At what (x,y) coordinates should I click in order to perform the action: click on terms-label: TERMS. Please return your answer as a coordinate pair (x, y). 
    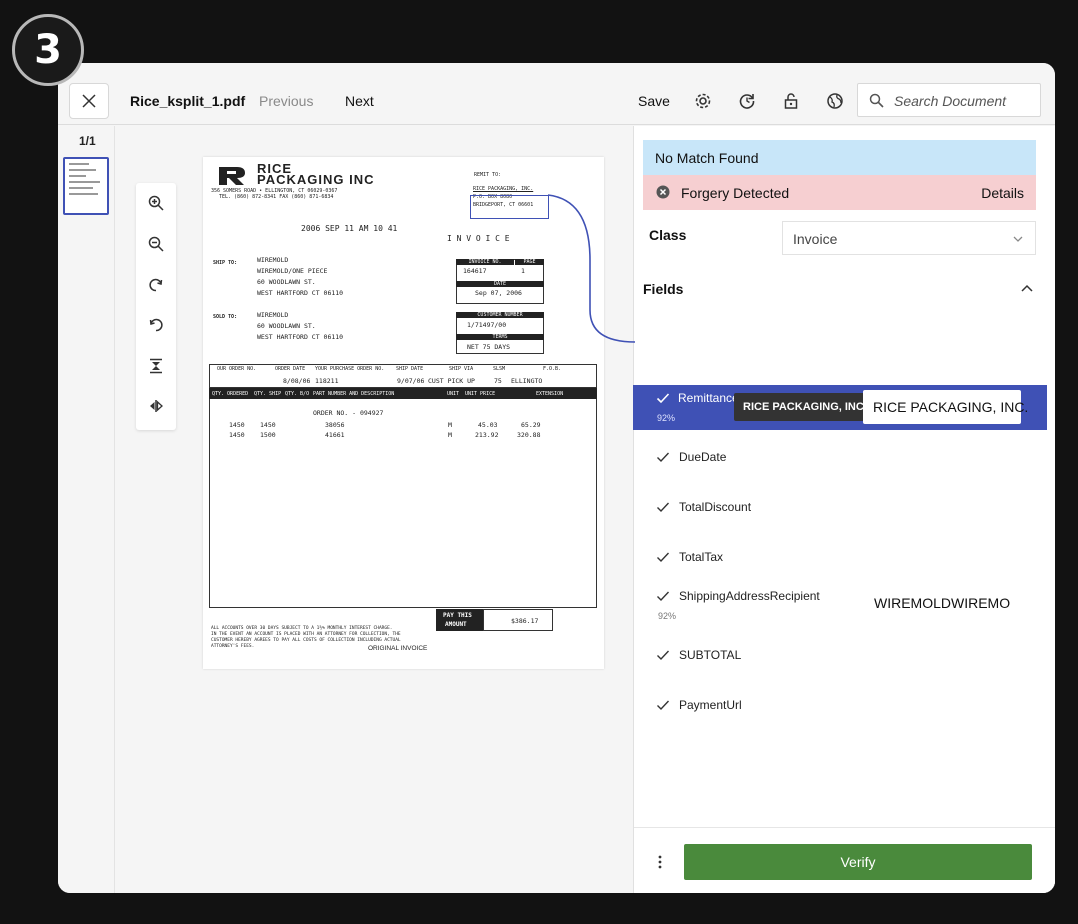
    Looking at the image, I should click on (500, 337).